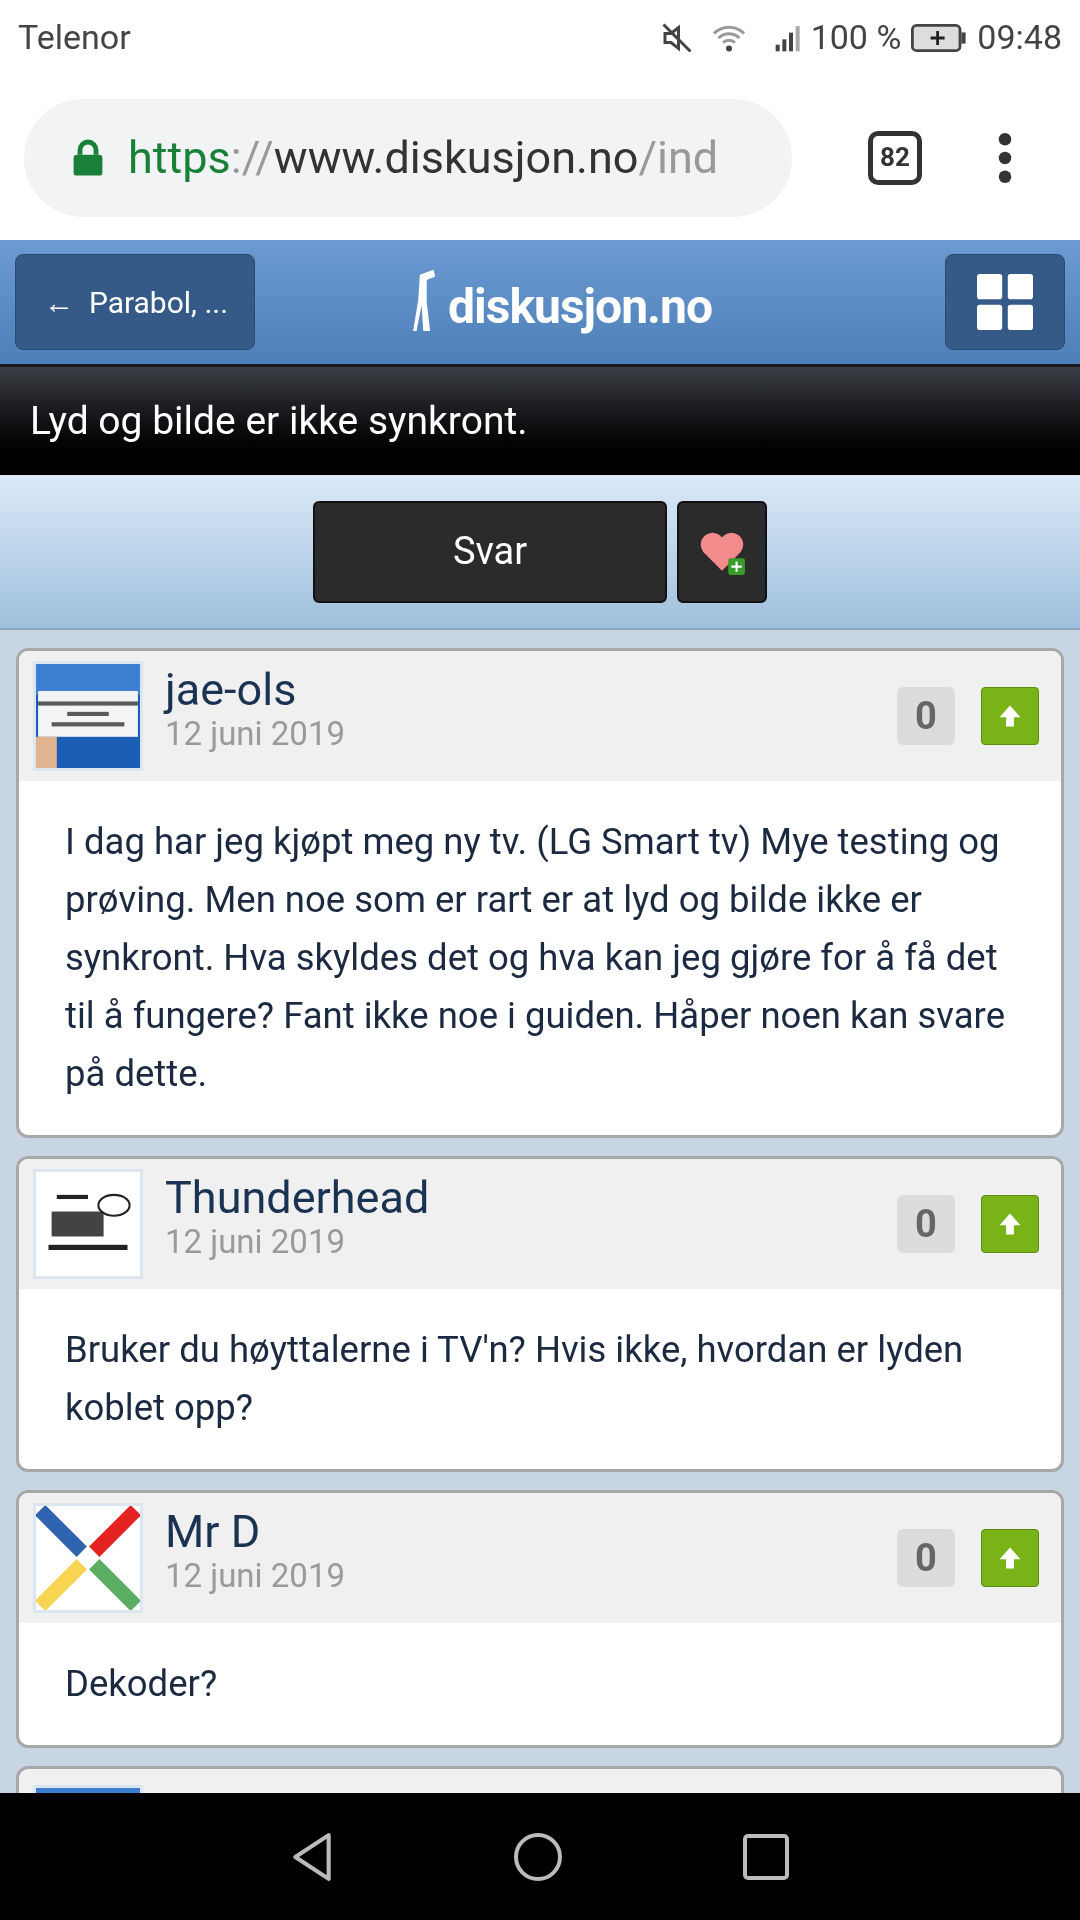 This screenshot has width=1080, height=1920. Describe the element at coordinates (895, 157) in the screenshot. I see `tab-count-button: 82` at that location.